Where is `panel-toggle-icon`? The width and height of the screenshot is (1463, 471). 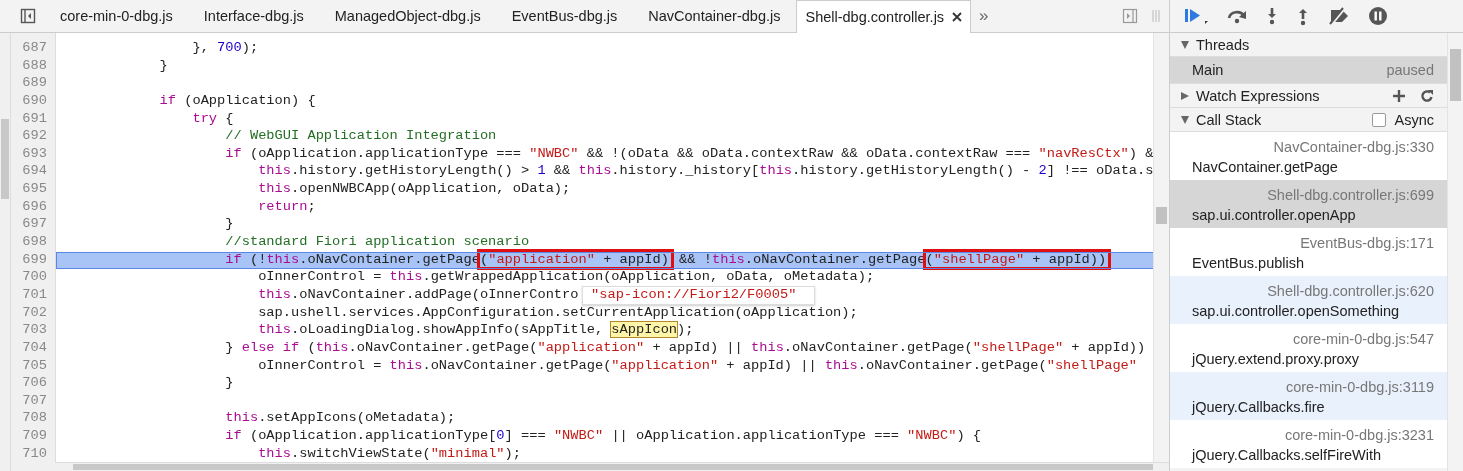
panel-toggle-icon is located at coordinates (1130, 16).